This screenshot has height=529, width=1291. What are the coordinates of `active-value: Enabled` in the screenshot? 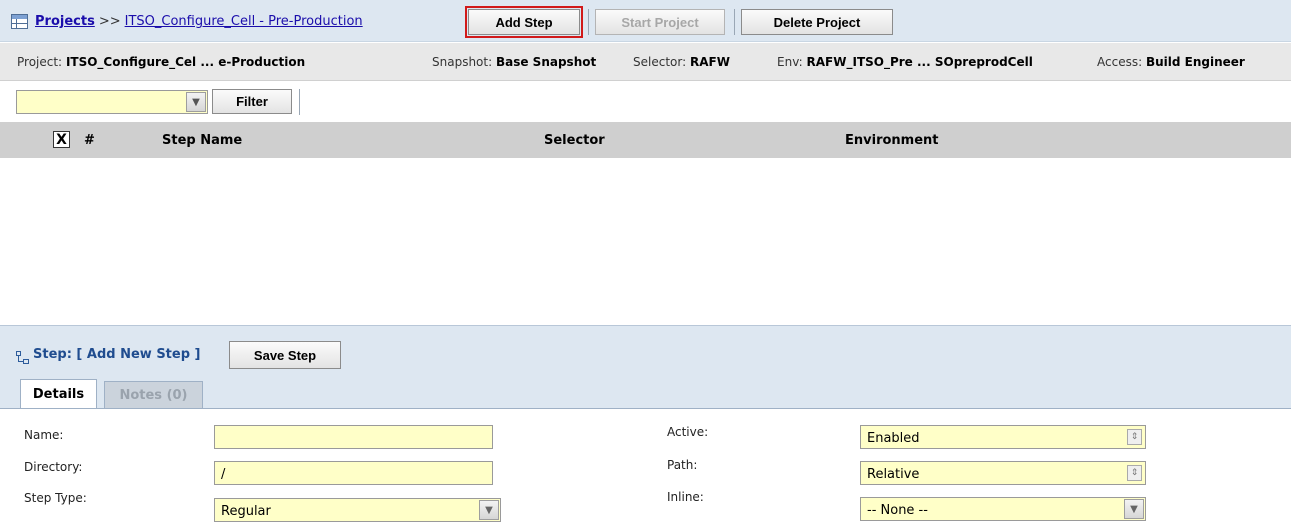 It's located at (893, 438).